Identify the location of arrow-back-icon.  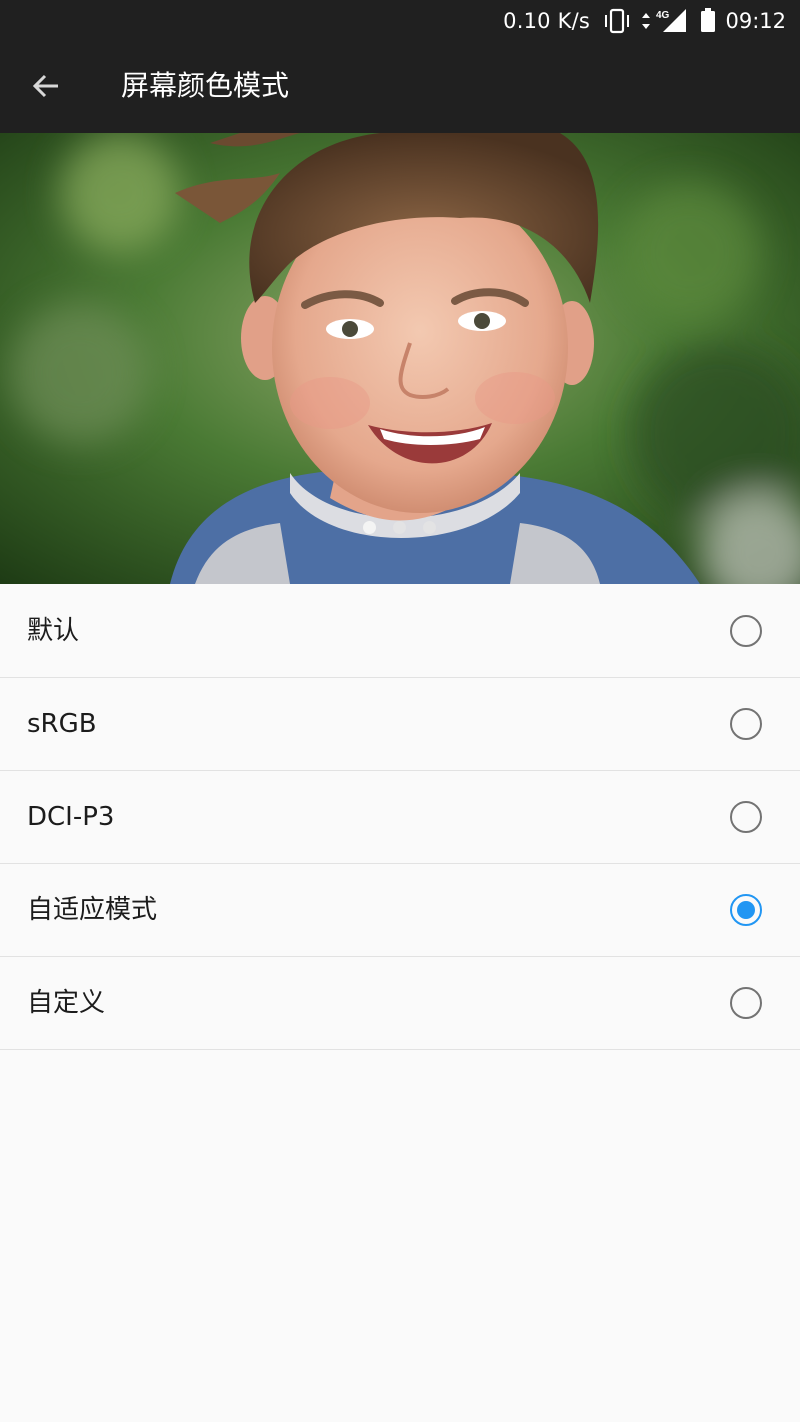
(46, 88).